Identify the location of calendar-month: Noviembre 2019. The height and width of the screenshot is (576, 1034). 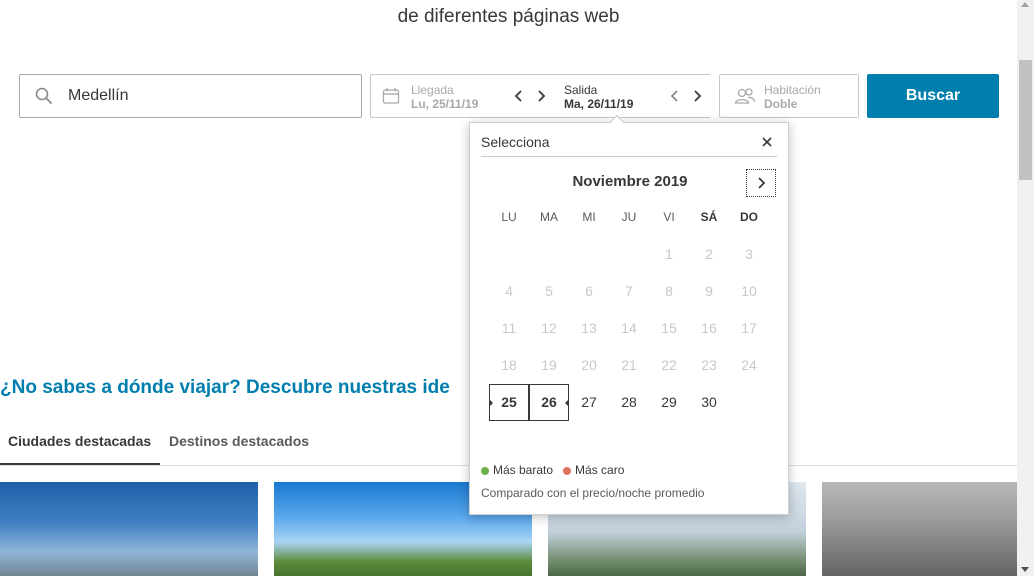
(630, 181).